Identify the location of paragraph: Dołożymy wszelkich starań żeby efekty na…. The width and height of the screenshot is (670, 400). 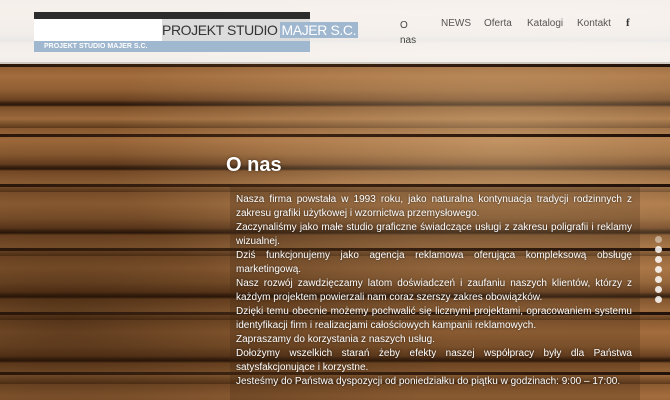
(434, 360).